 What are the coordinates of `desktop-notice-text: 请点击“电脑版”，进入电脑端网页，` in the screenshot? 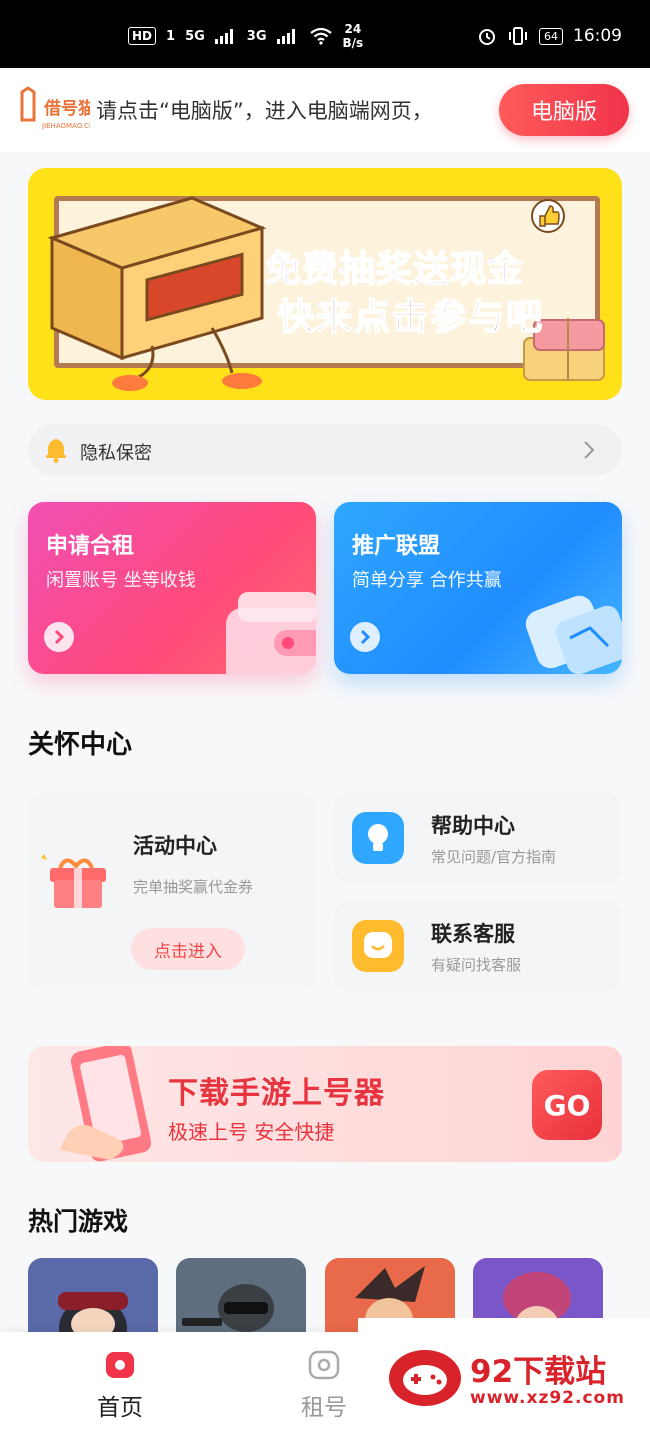 It's located at (264, 111).